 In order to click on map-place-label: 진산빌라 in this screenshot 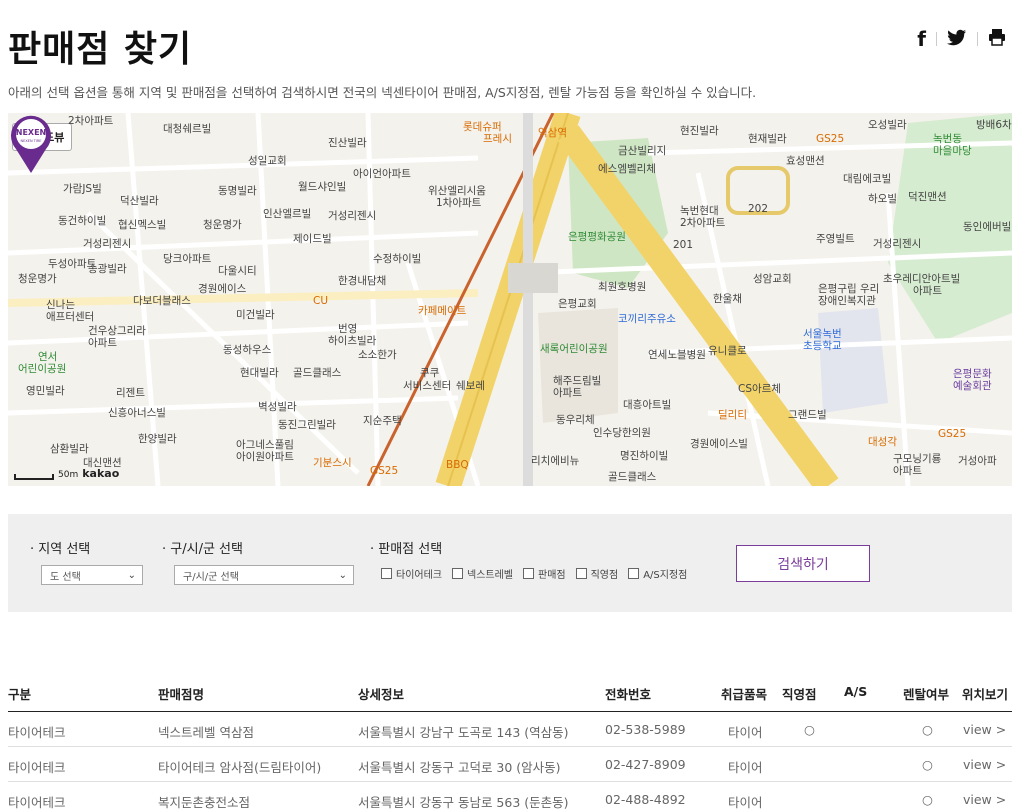, I will do `click(347, 143)`.